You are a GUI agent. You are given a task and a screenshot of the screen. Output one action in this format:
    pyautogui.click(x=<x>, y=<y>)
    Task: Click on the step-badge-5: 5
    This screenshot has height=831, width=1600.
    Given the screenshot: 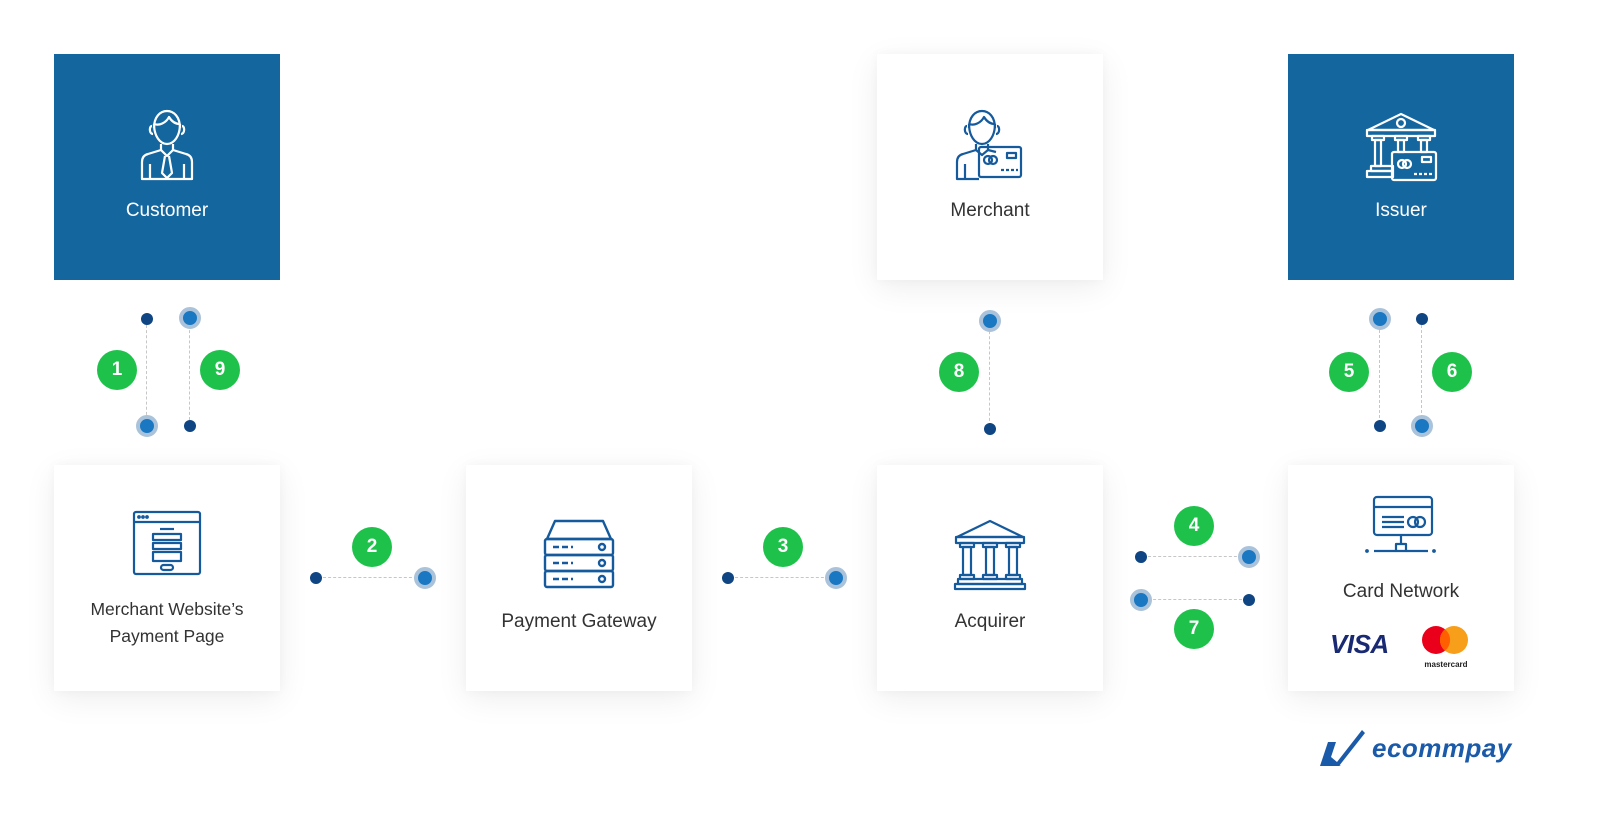 What is the action you would take?
    pyautogui.click(x=1349, y=372)
    